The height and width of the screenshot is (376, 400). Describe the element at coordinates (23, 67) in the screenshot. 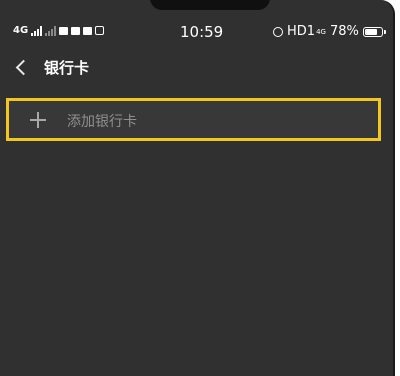

I see `back-icon` at that location.